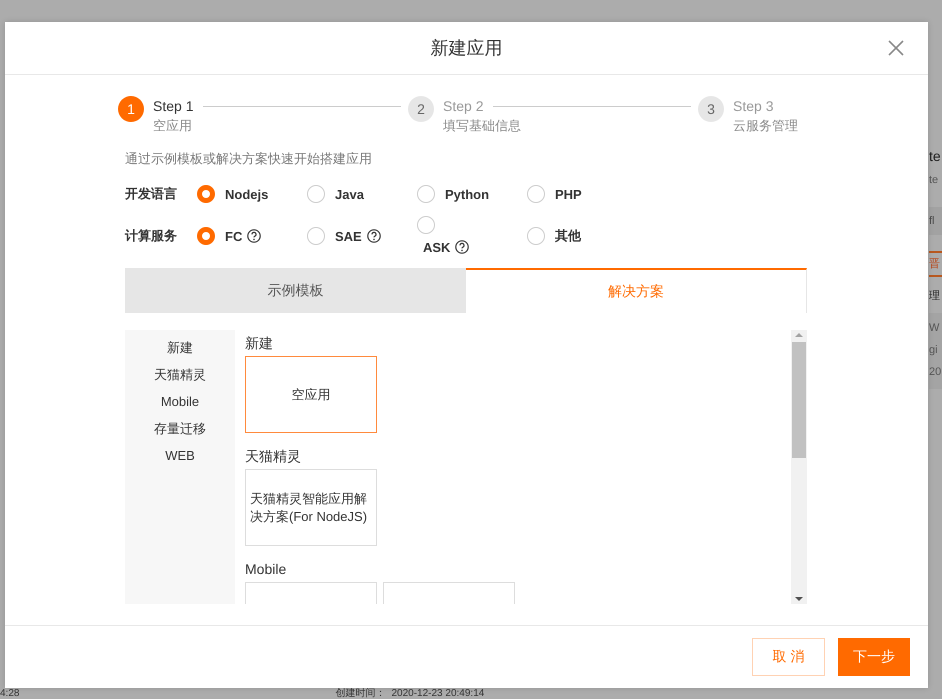 The image size is (942, 699). What do you see at coordinates (173, 126) in the screenshot?
I see `step-subtitle: 空应用` at bounding box center [173, 126].